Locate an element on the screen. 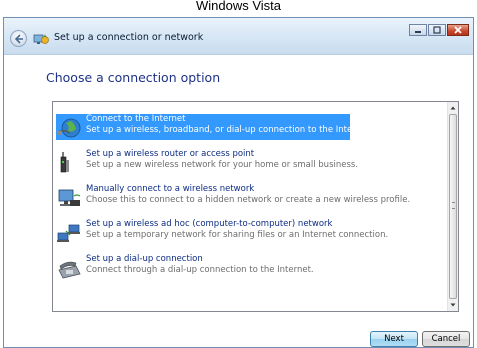 The width and height of the screenshot is (477, 348). window-title: Set up a connection or network is located at coordinates (129, 37).